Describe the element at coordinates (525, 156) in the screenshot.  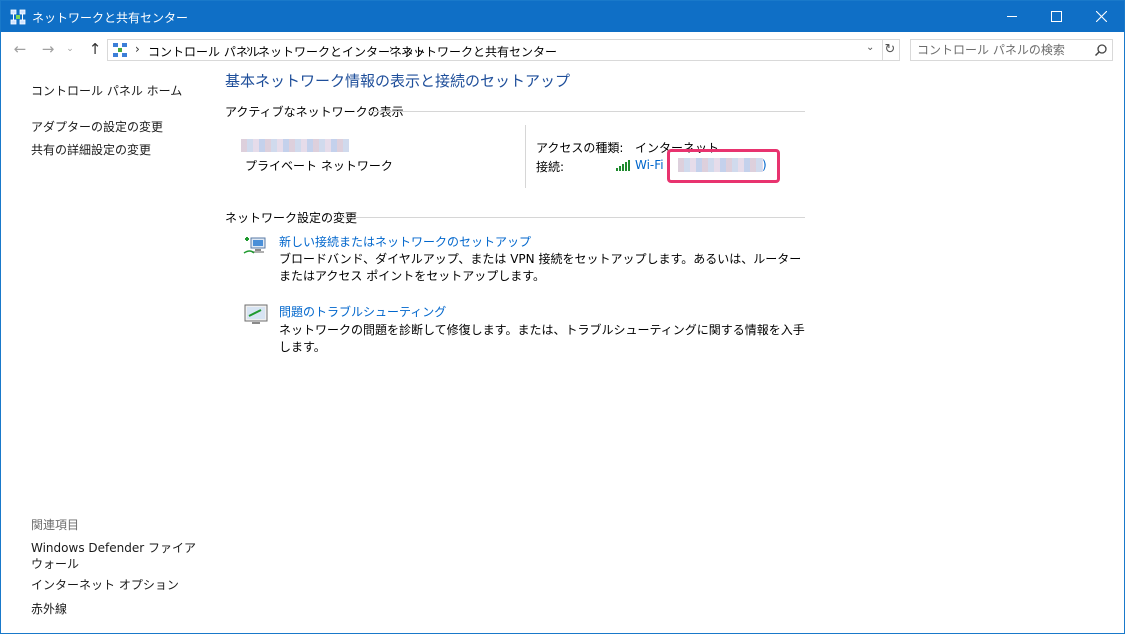
I see `vertical-divider` at that location.